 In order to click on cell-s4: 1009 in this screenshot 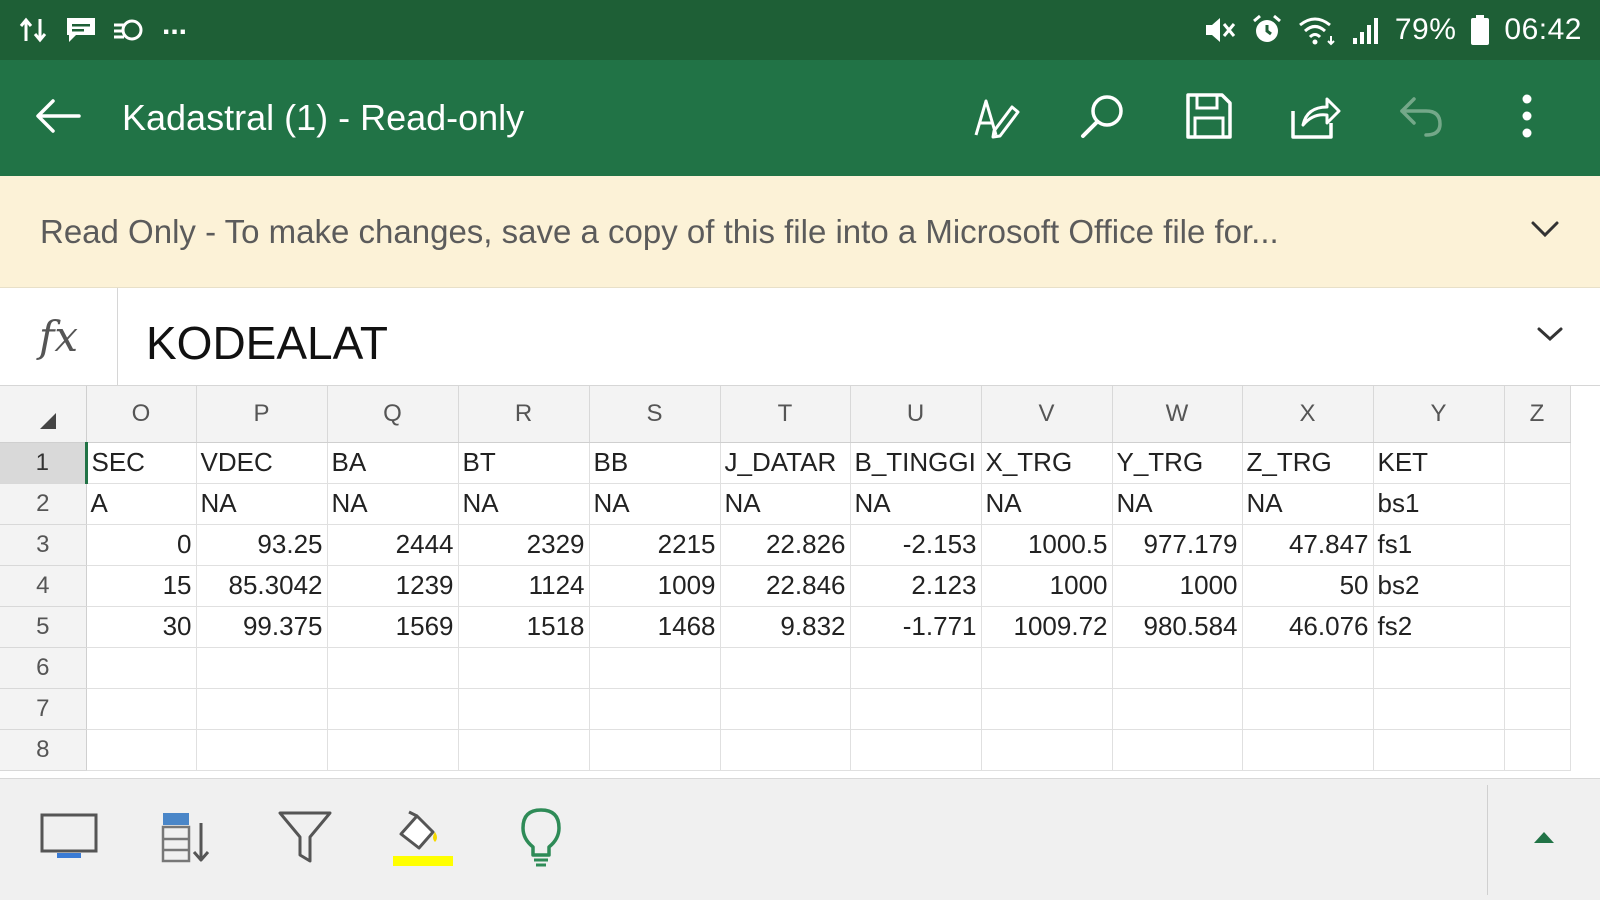, I will do `click(655, 586)`.